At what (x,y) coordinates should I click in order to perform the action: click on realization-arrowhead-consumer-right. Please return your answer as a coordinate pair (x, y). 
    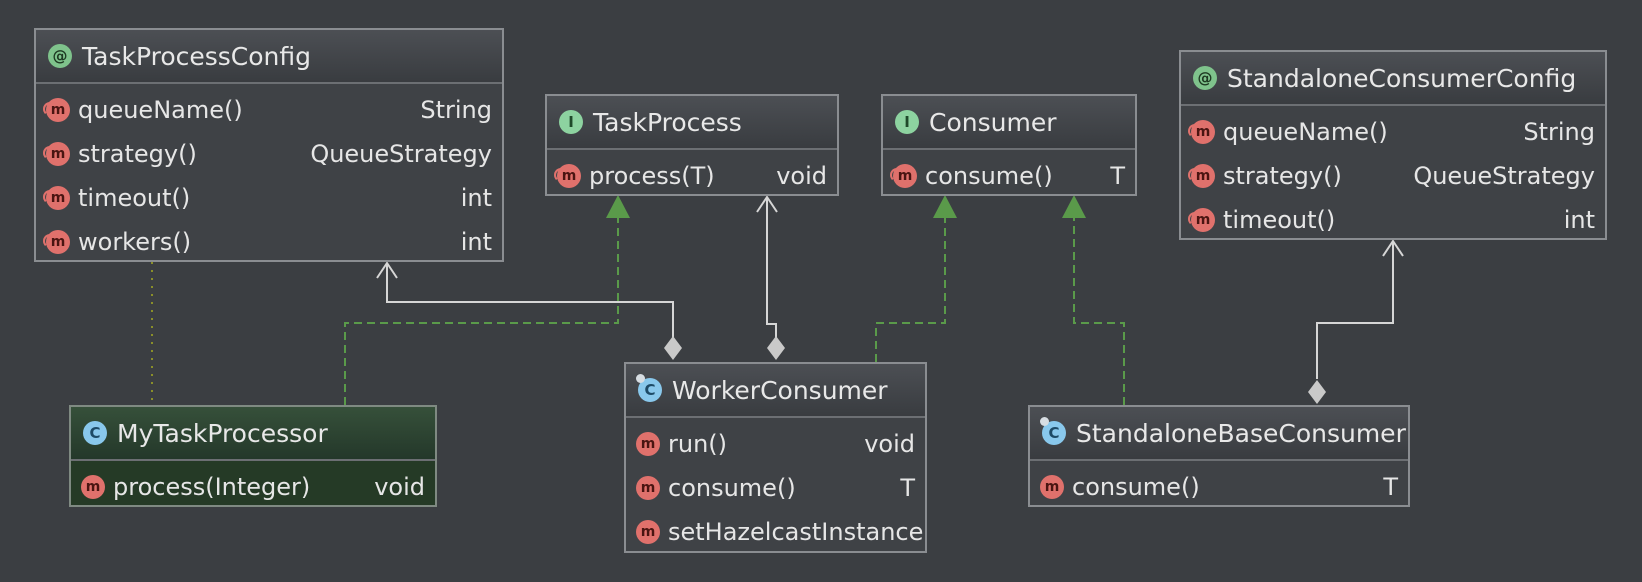
    Looking at the image, I should click on (1074, 206).